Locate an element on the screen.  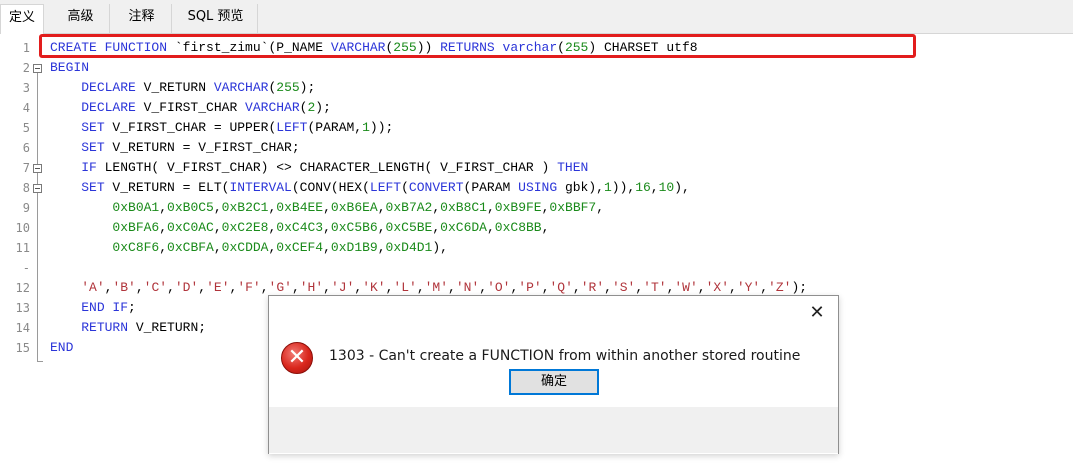
tab-advanced: 高级 is located at coordinates (81, 19).